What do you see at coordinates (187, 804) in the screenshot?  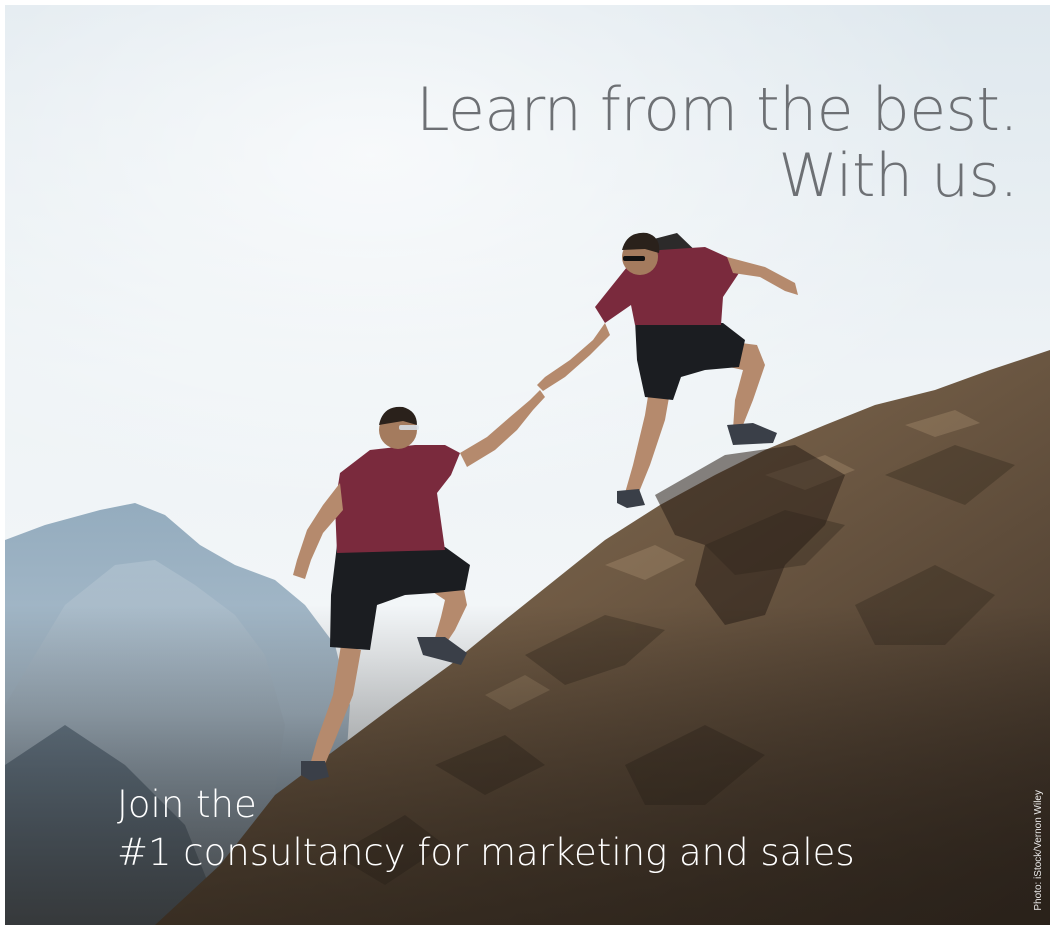 I see `tagline-line-1: Join the` at bounding box center [187, 804].